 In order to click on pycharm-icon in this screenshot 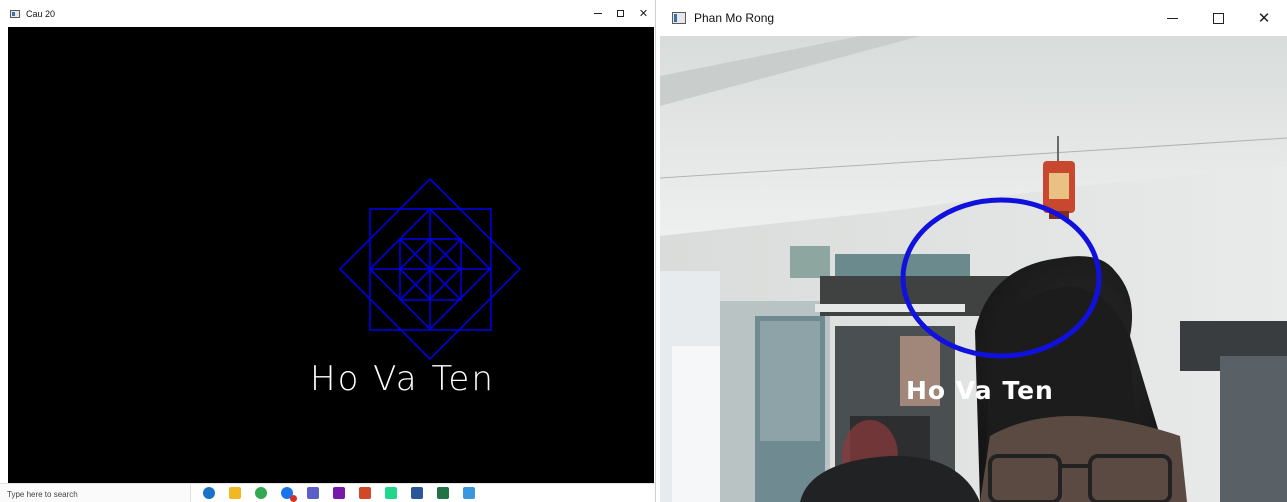, I will do `click(391, 493)`.